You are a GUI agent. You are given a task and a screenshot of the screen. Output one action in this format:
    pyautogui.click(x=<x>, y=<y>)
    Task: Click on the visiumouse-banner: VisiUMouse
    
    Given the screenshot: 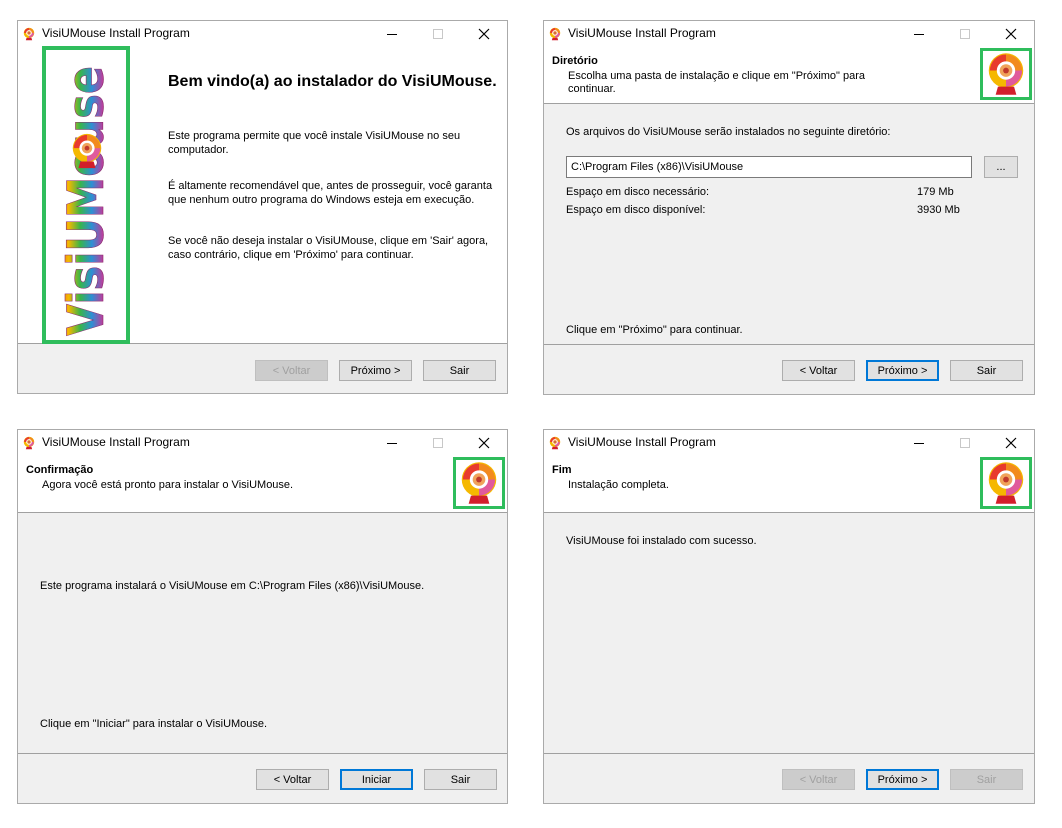 What is the action you would take?
    pyautogui.click(x=86, y=195)
    